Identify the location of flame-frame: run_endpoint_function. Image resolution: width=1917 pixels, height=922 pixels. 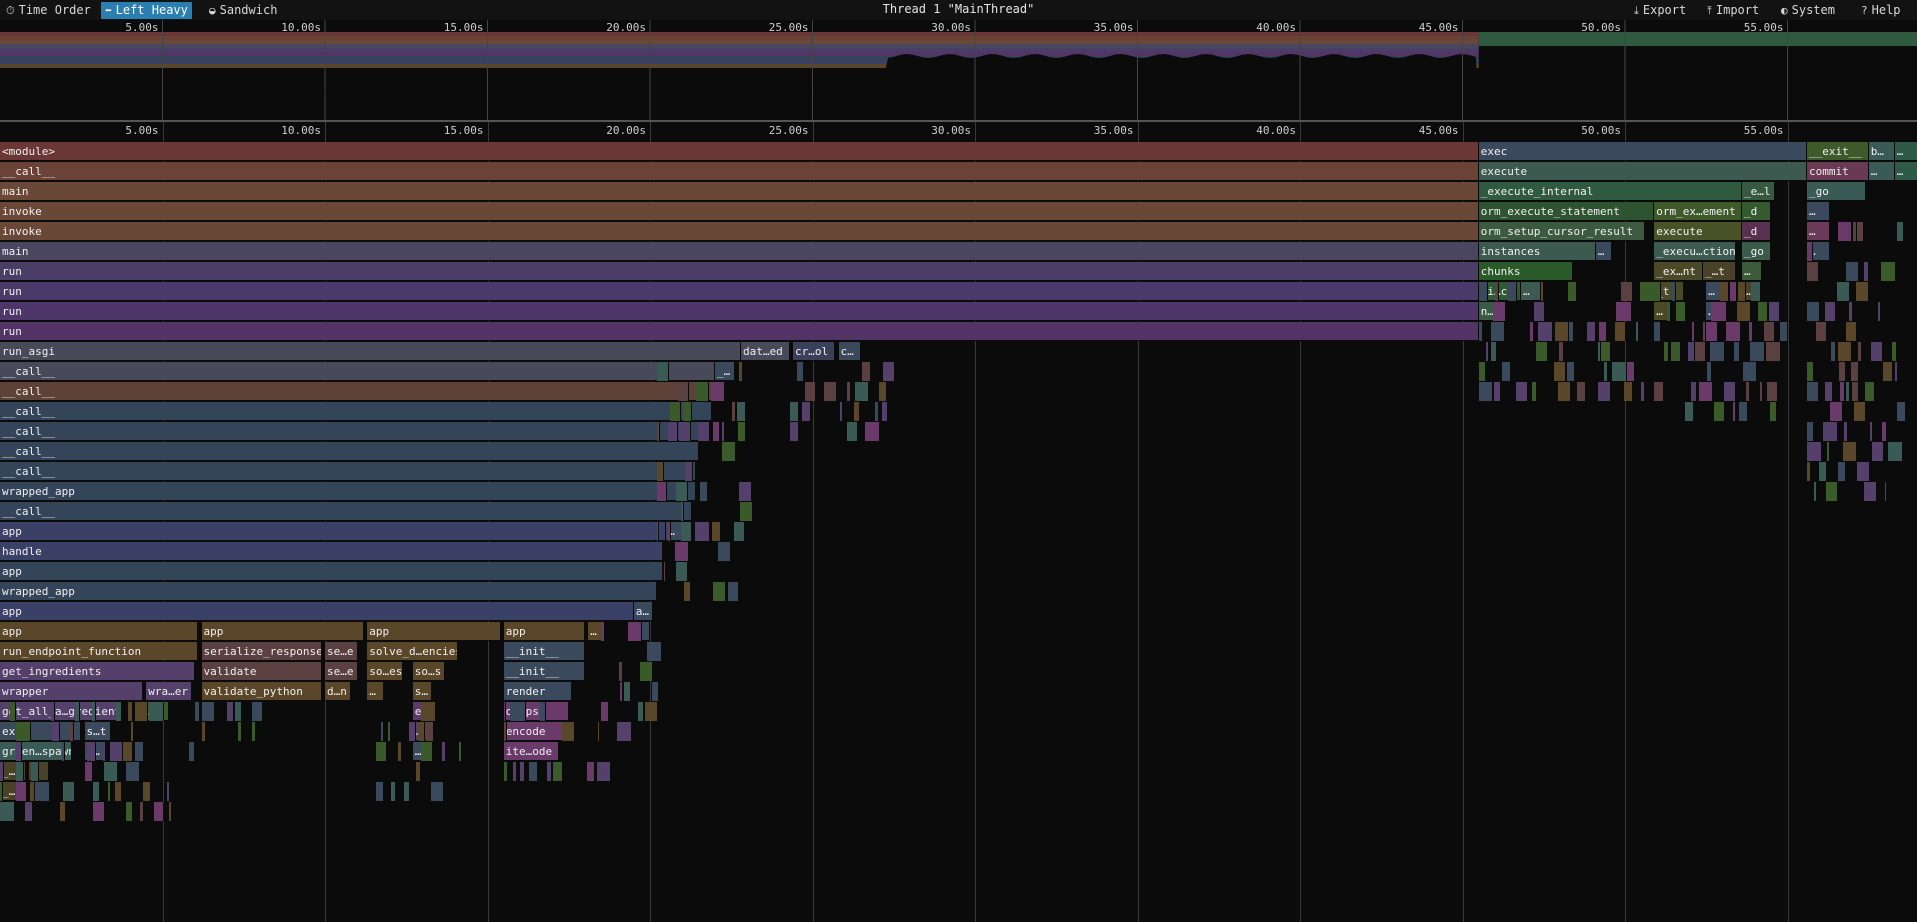
(99, 651).